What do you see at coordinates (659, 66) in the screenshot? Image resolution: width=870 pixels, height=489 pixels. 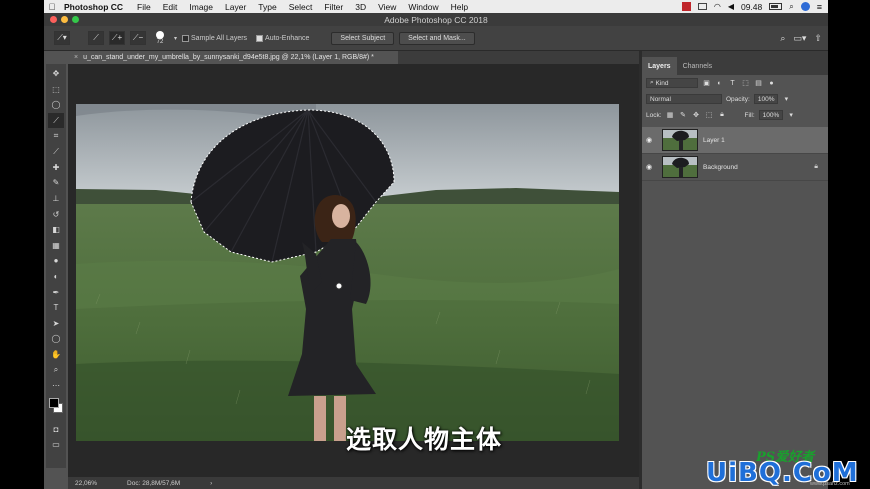 I see `tab-layers: Layers` at bounding box center [659, 66].